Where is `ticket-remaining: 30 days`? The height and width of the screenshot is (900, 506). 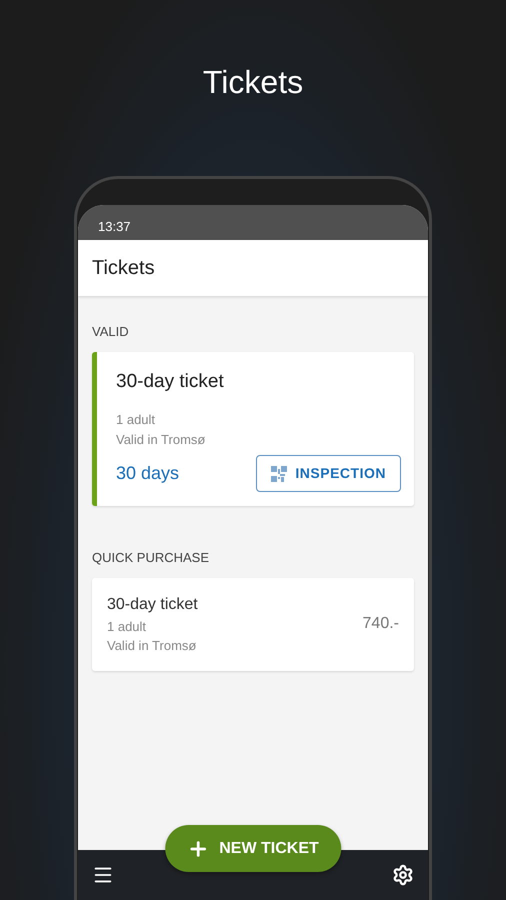
ticket-remaining: 30 days is located at coordinates (148, 473).